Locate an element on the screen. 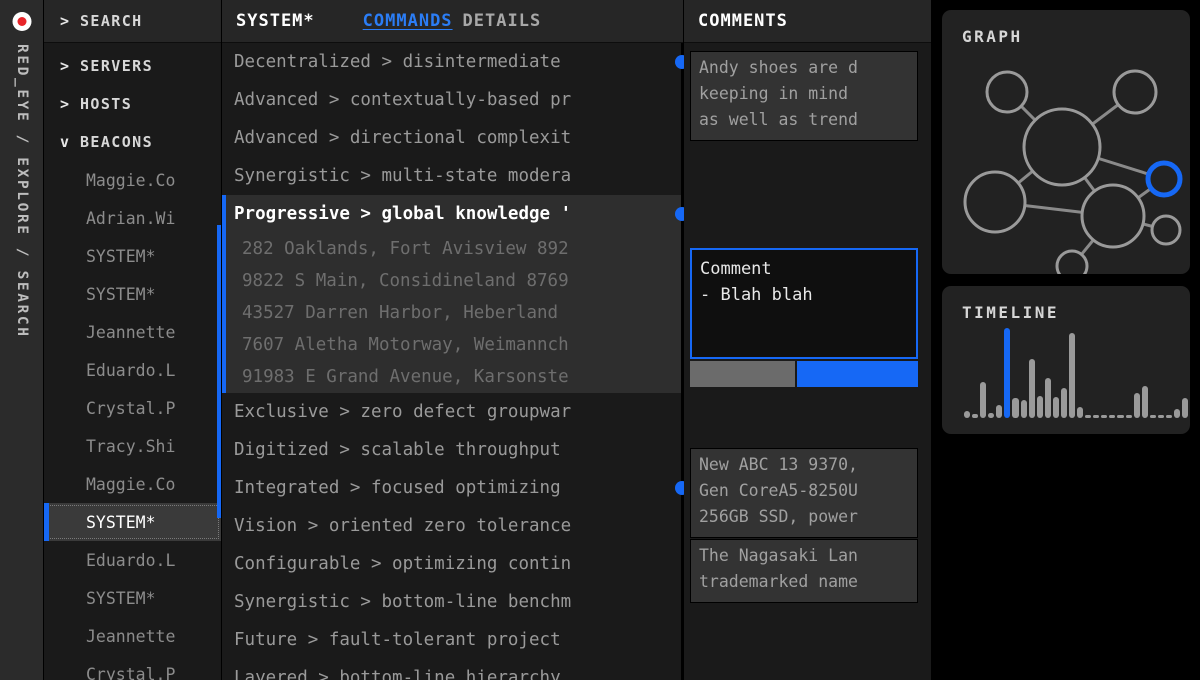 The width and height of the screenshot is (1200, 680). sidebar-group-beacons: v BEACONS is located at coordinates (132, 142).